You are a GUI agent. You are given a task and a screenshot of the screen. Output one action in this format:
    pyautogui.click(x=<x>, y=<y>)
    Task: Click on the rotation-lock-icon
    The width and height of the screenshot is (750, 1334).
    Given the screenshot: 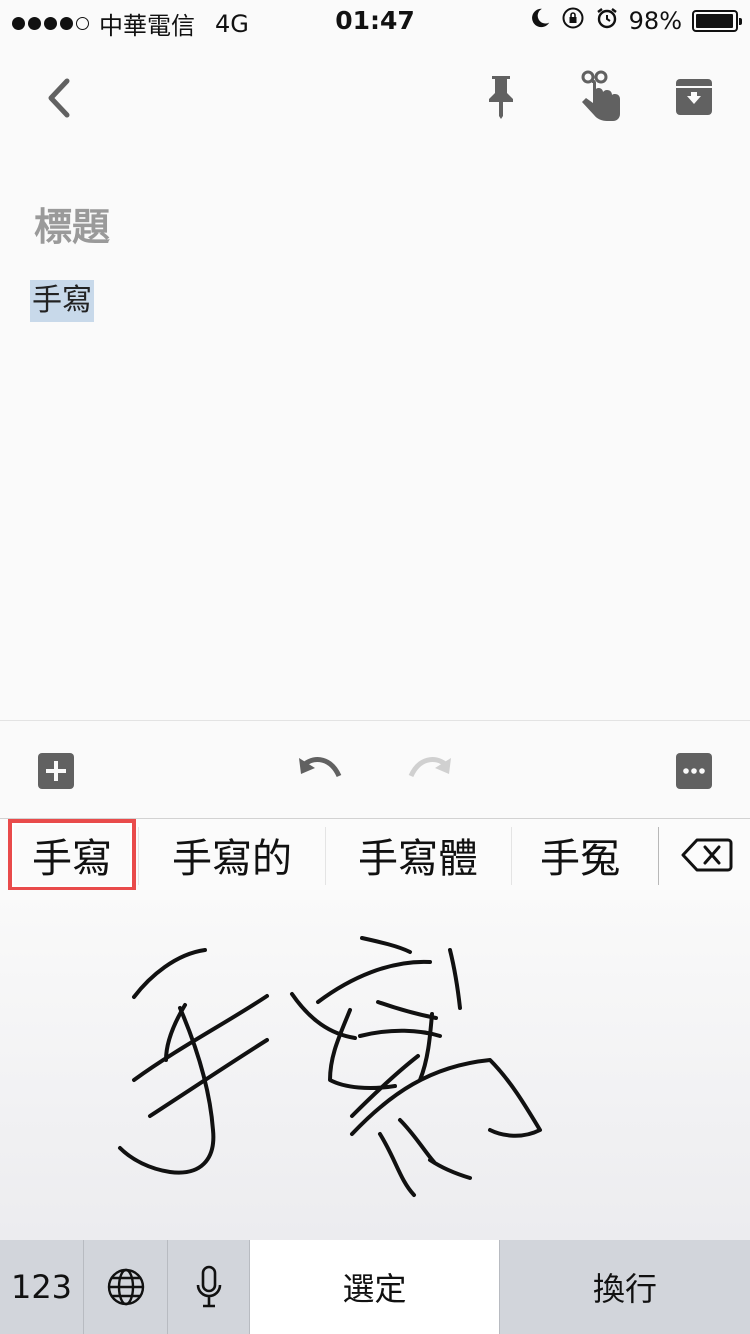 What is the action you would take?
    pyautogui.click(x=573, y=21)
    